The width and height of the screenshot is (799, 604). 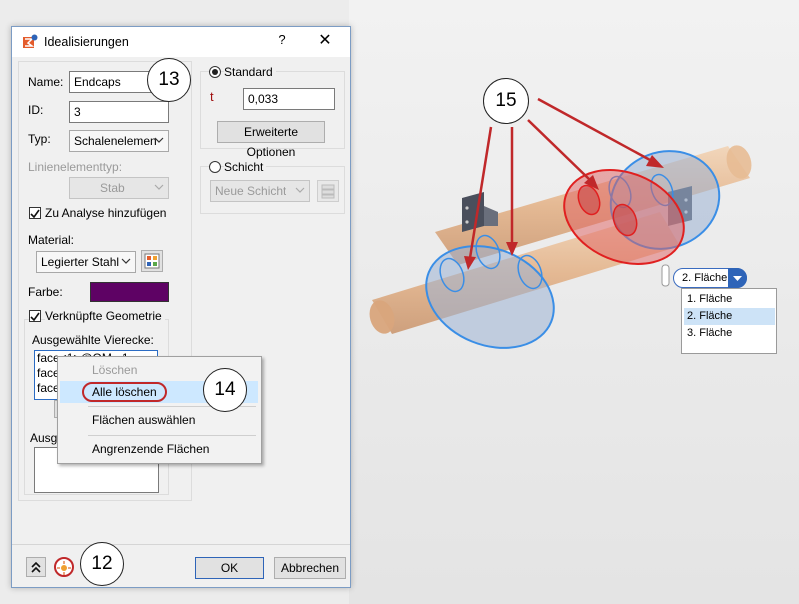 What do you see at coordinates (105, 316) in the screenshot?
I see `linked-geometry-label: Verknüpfte Geometrie` at bounding box center [105, 316].